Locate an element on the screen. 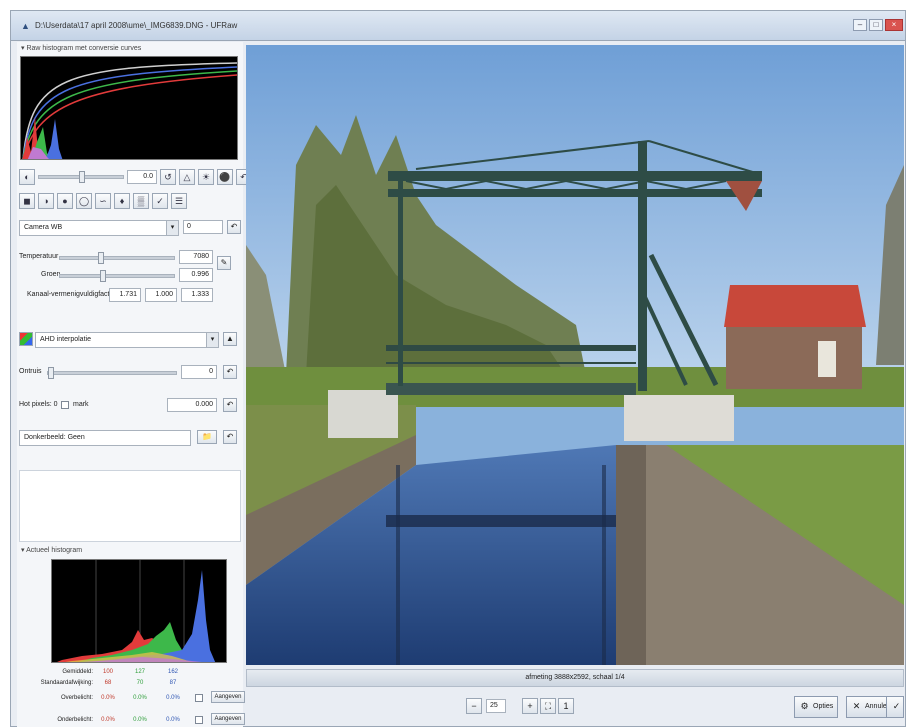  temperature-input: 7080 is located at coordinates (196, 257).